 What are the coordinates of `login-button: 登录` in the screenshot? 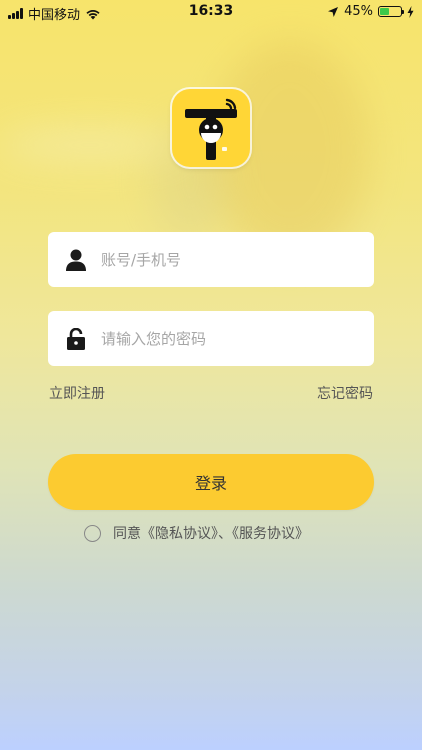 It's located at (211, 482).